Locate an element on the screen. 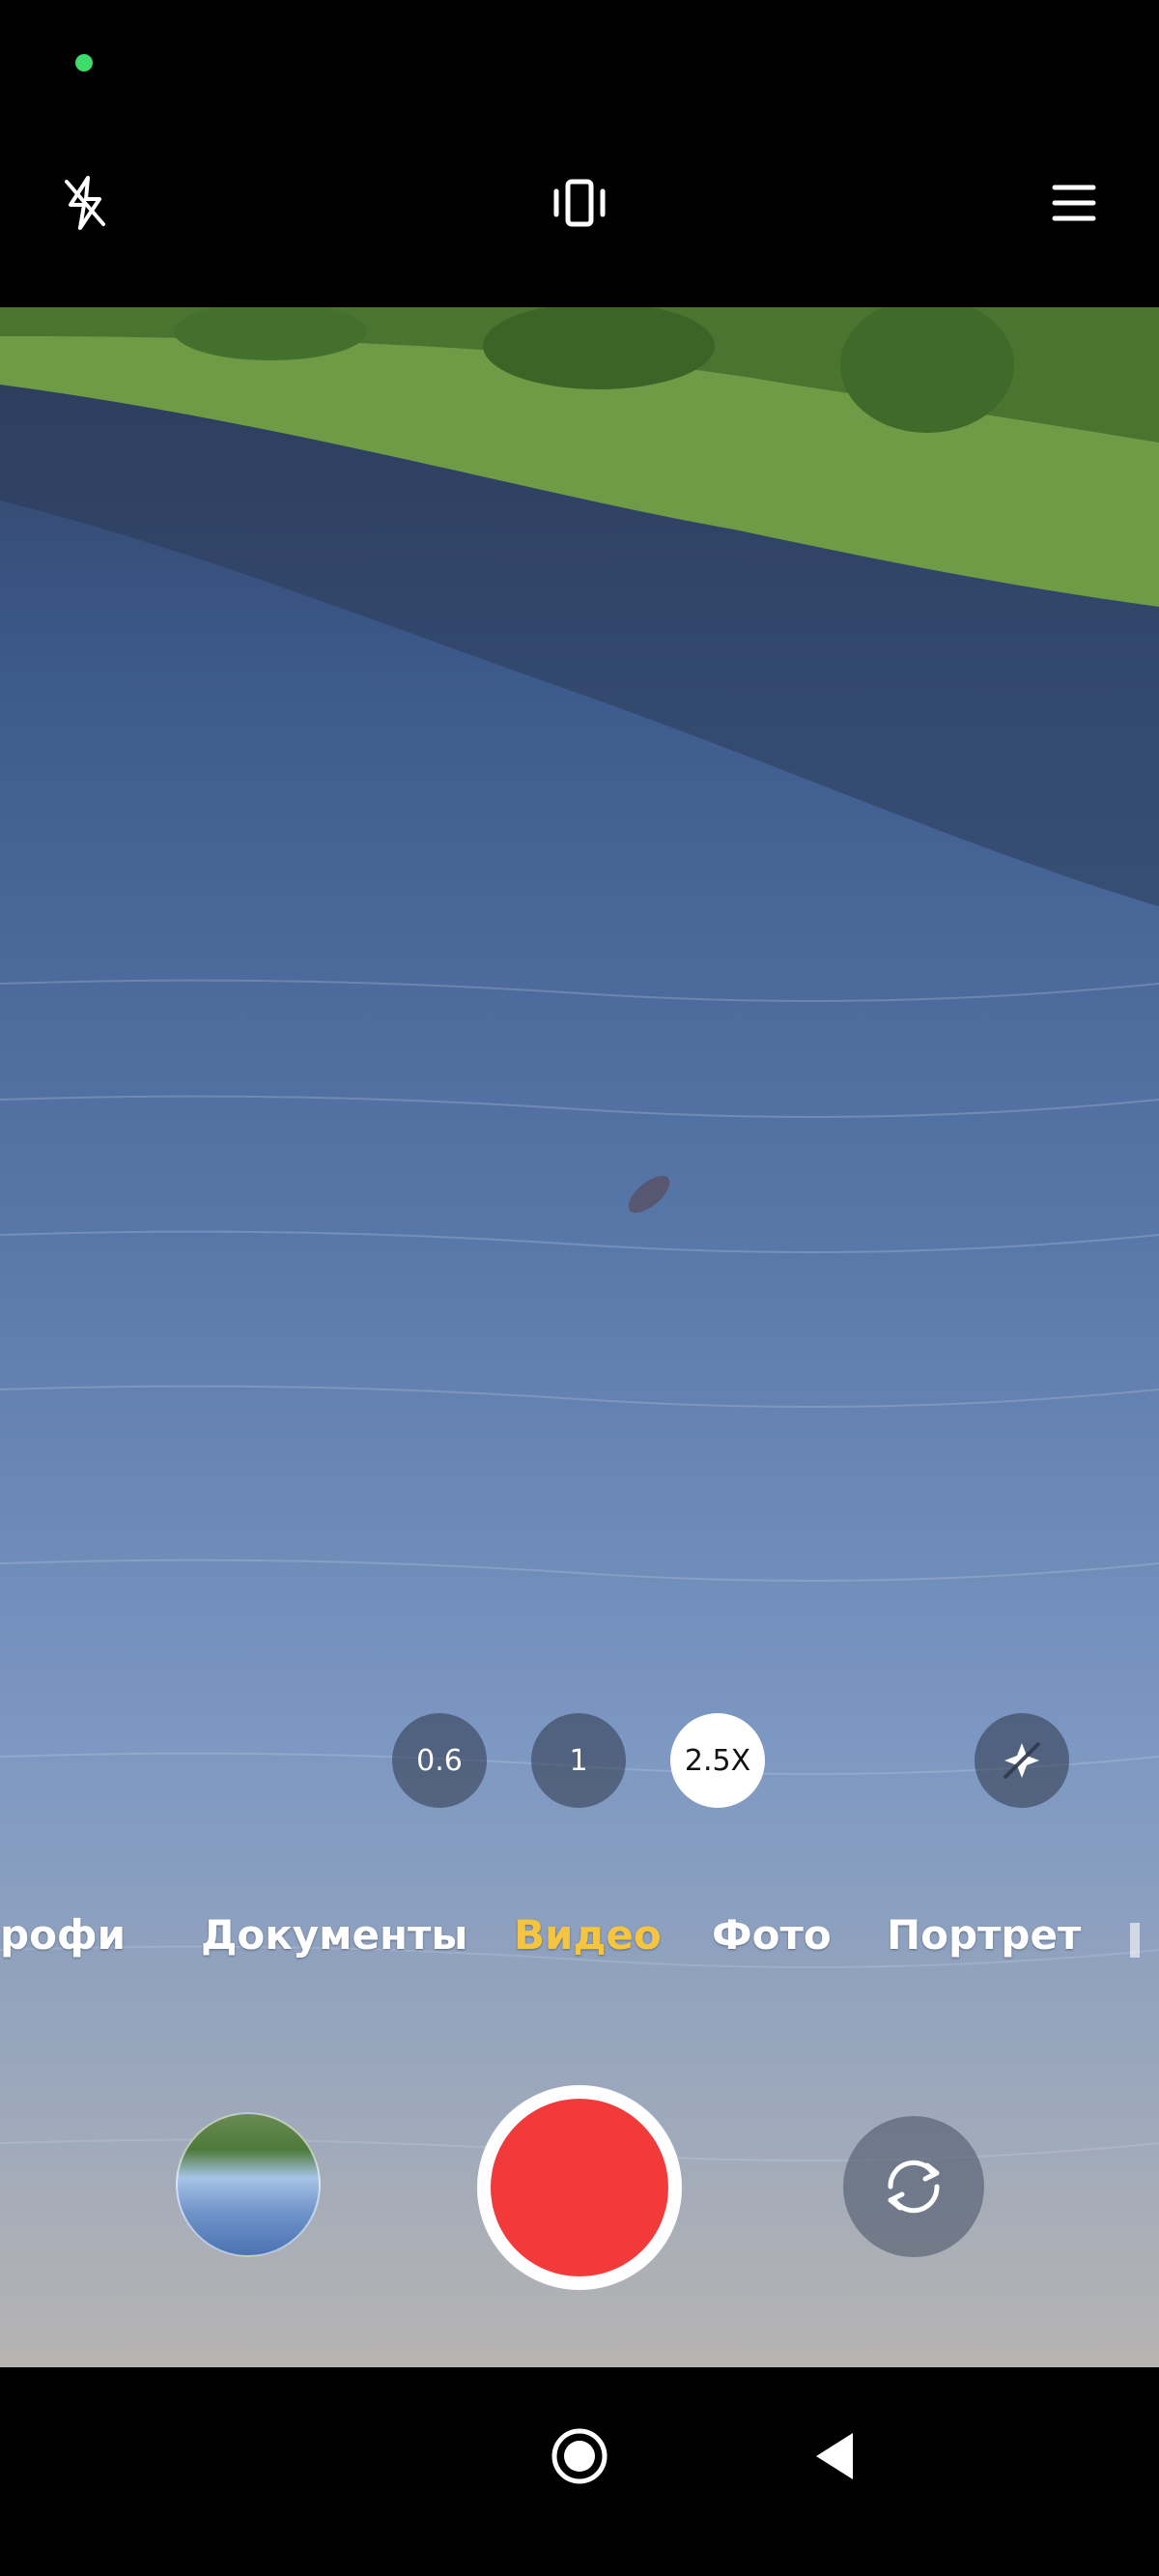 Image resolution: width=1159 pixels, height=2576 pixels. camera-top-bar is located at coordinates (579, 203).